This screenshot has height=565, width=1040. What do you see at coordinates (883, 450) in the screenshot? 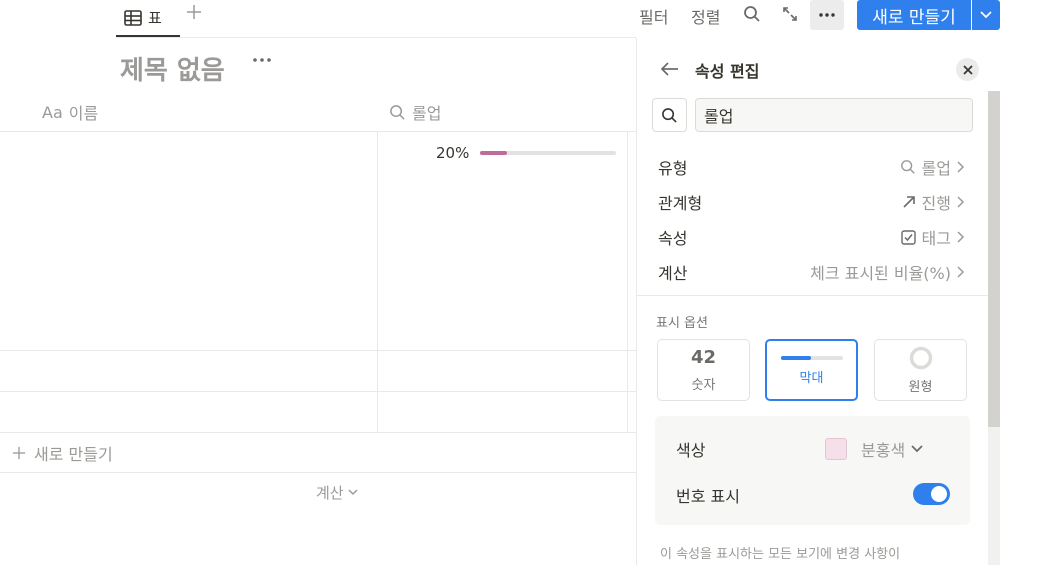
I see `color-value: 분홍색` at bounding box center [883, 450].